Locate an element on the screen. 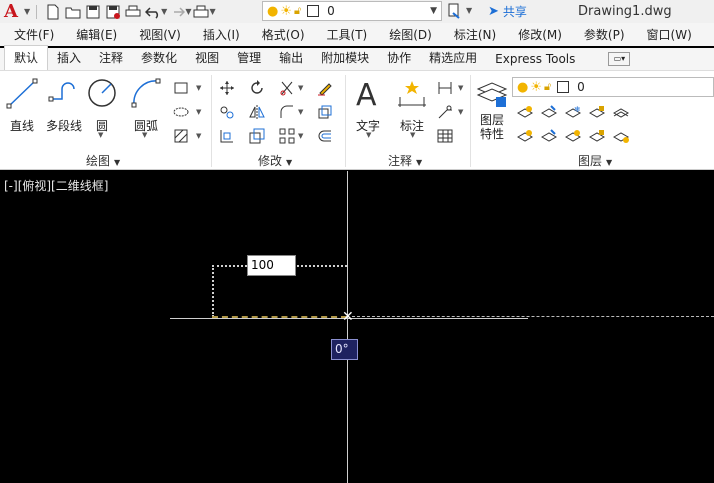  rectangle-icon is located at coordinates (181, 88).